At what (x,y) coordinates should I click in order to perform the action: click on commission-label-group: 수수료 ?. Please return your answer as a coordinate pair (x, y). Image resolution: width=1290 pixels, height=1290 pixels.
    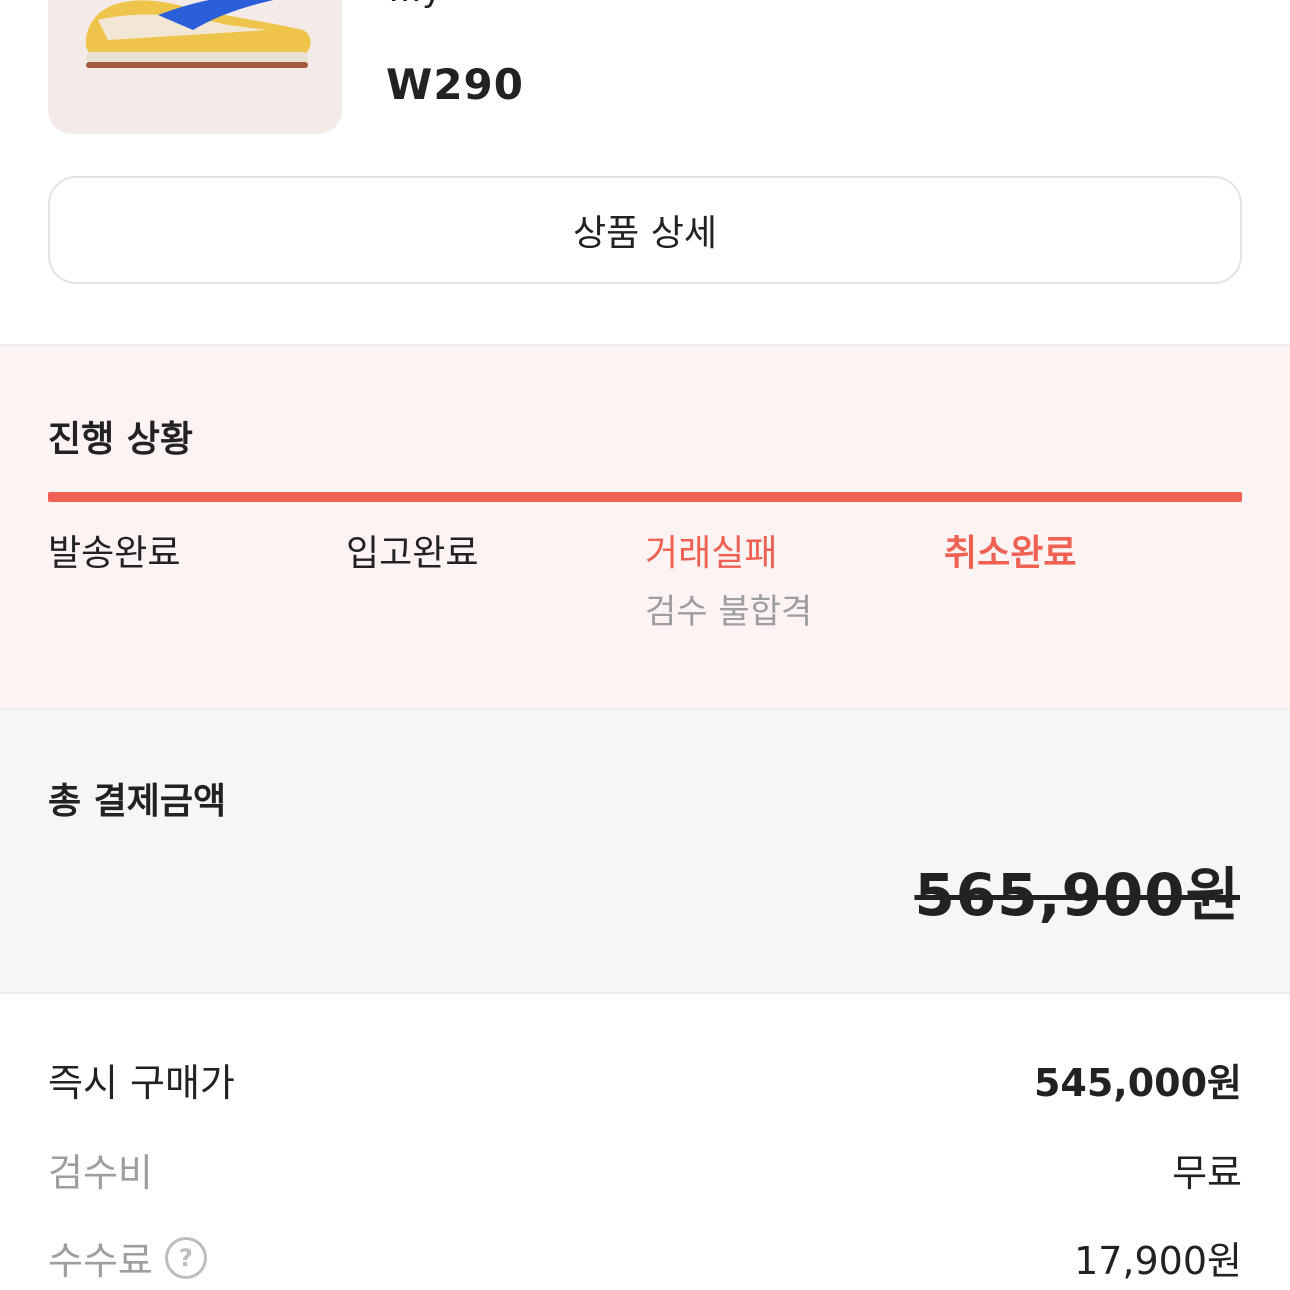
    Looking at the image, I should click on (127, 1257).